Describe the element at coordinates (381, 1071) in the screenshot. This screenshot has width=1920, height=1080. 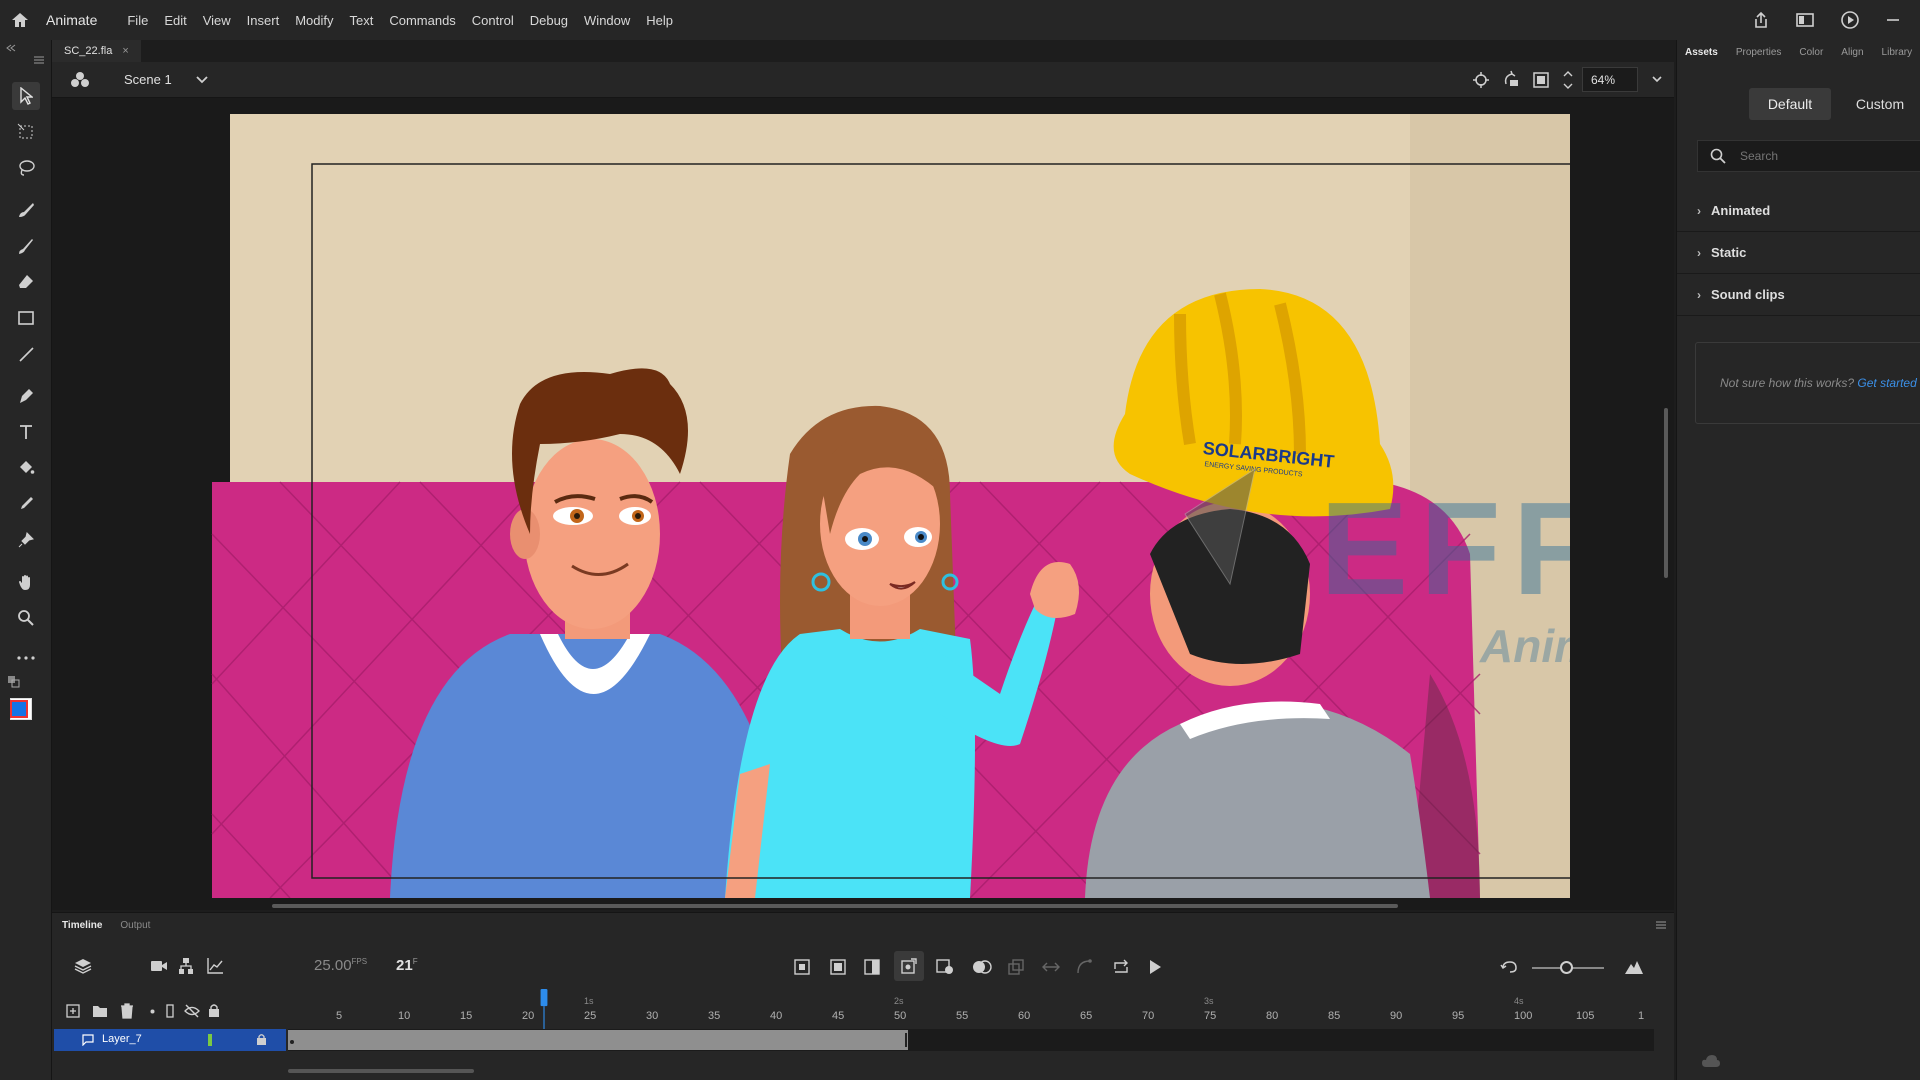
I see `timeline-horizontal-scrollbar` at that location.